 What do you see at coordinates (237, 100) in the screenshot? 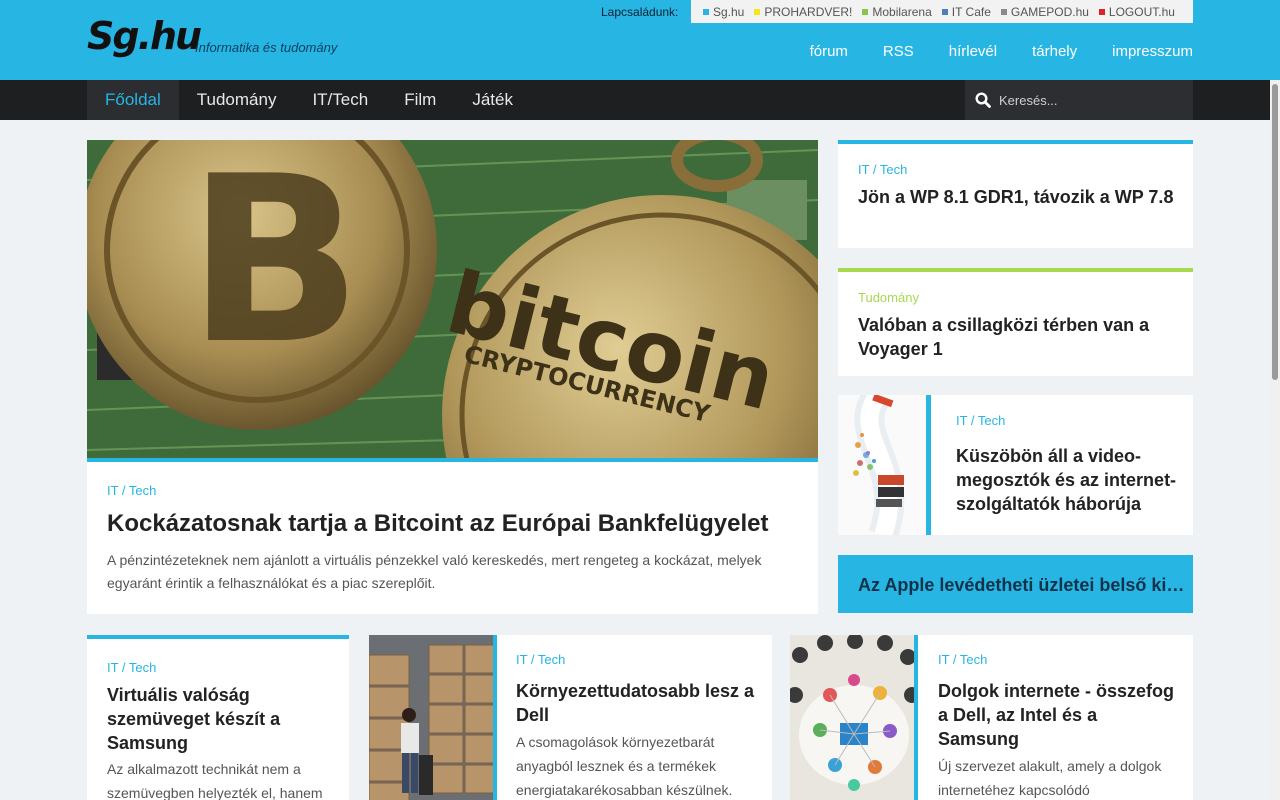
I see `nav-item-science: Tudomány` at bounding box center [237, 100].